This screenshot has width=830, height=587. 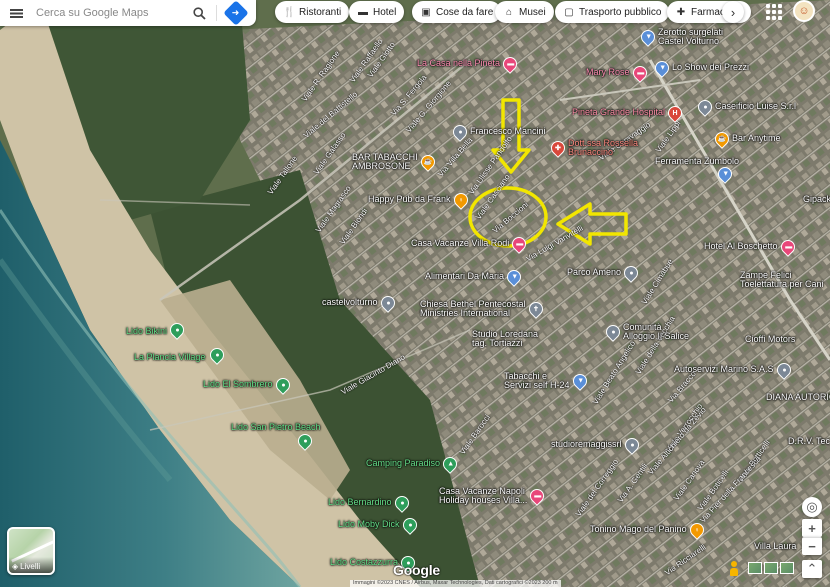 What do you see at coordinates (608, 72) in the screenshot?
I see `place-label: Mary Rose` at bounding box center [608, 72].